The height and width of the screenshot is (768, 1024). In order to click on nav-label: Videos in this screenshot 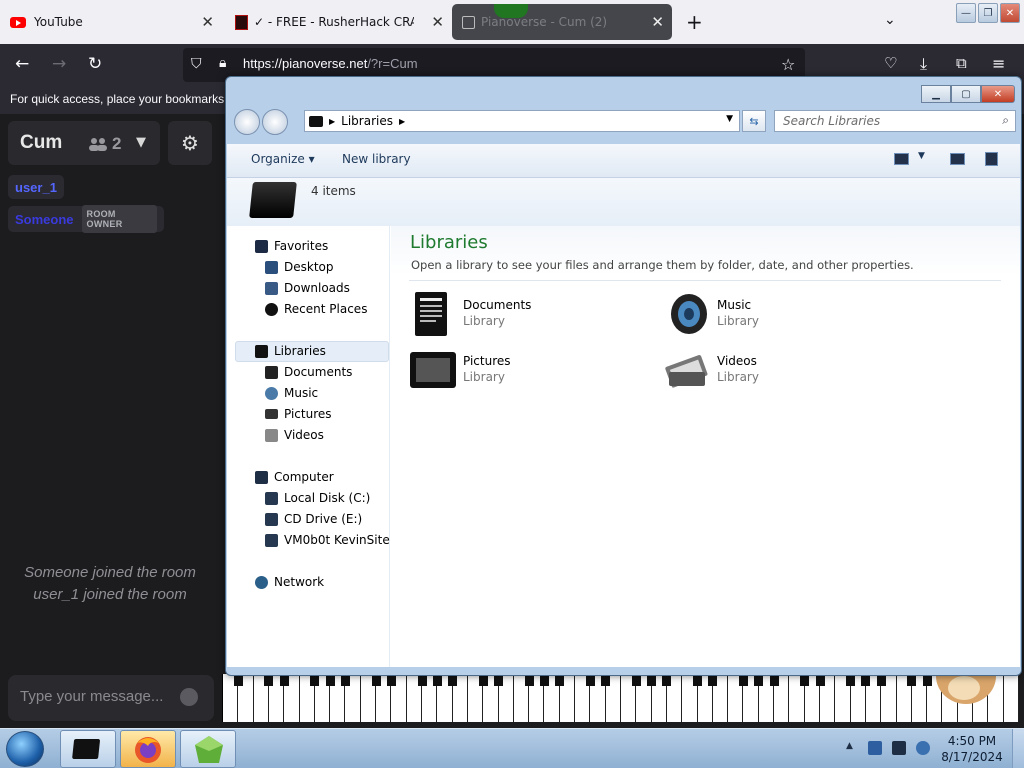, I will do `click(304, 435)`.